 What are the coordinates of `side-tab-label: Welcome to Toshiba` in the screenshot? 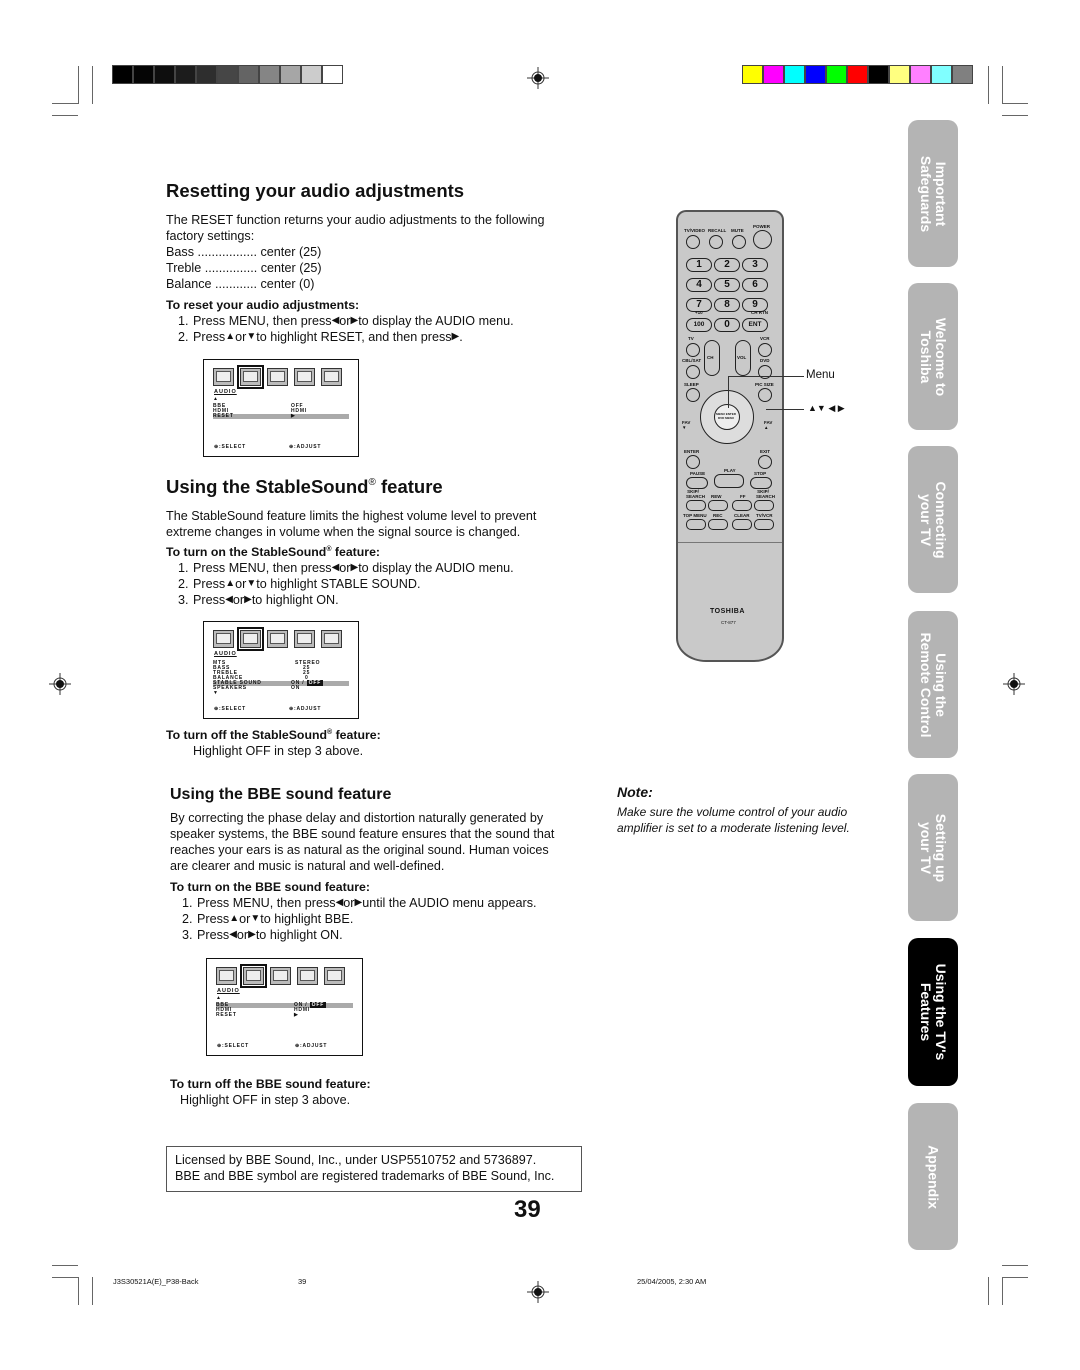 It's located at (933, 356).